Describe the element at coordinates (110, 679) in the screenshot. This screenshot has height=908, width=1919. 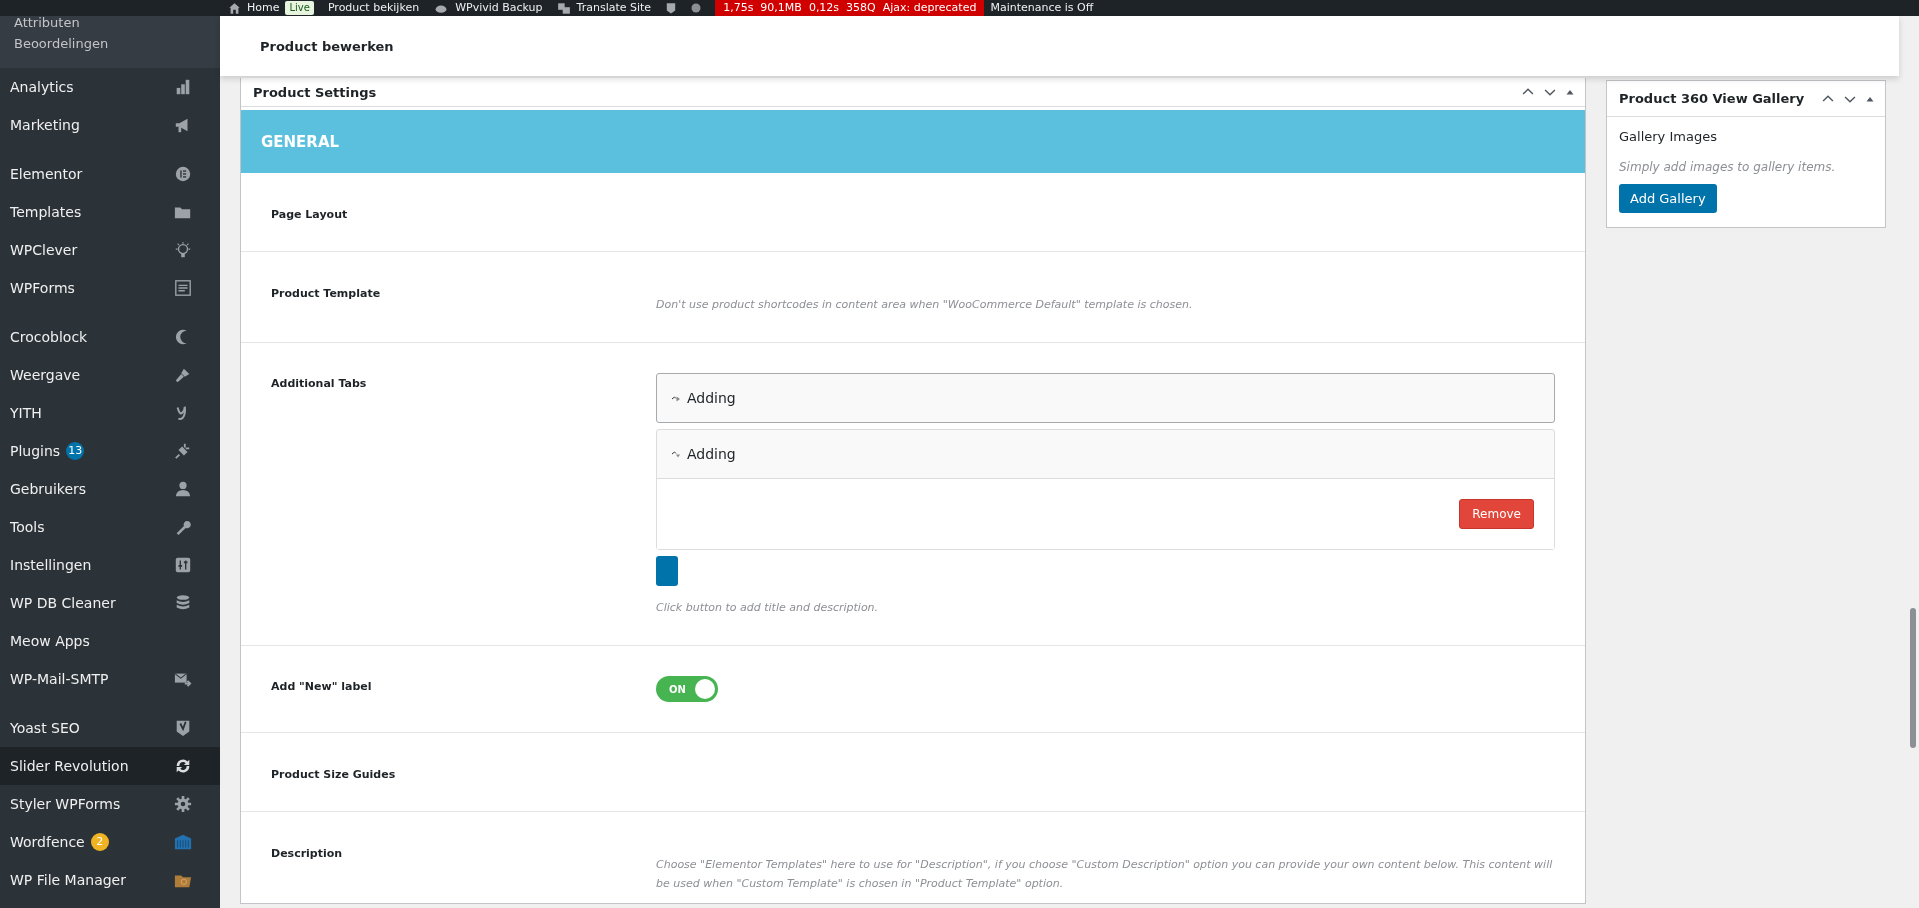
I see `menu-item: WP-Mail-SMTP` at that location.